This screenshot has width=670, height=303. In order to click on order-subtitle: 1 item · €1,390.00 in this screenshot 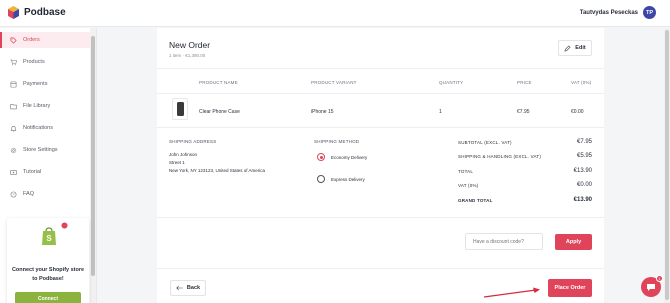, I will do `click(187, 55)`.